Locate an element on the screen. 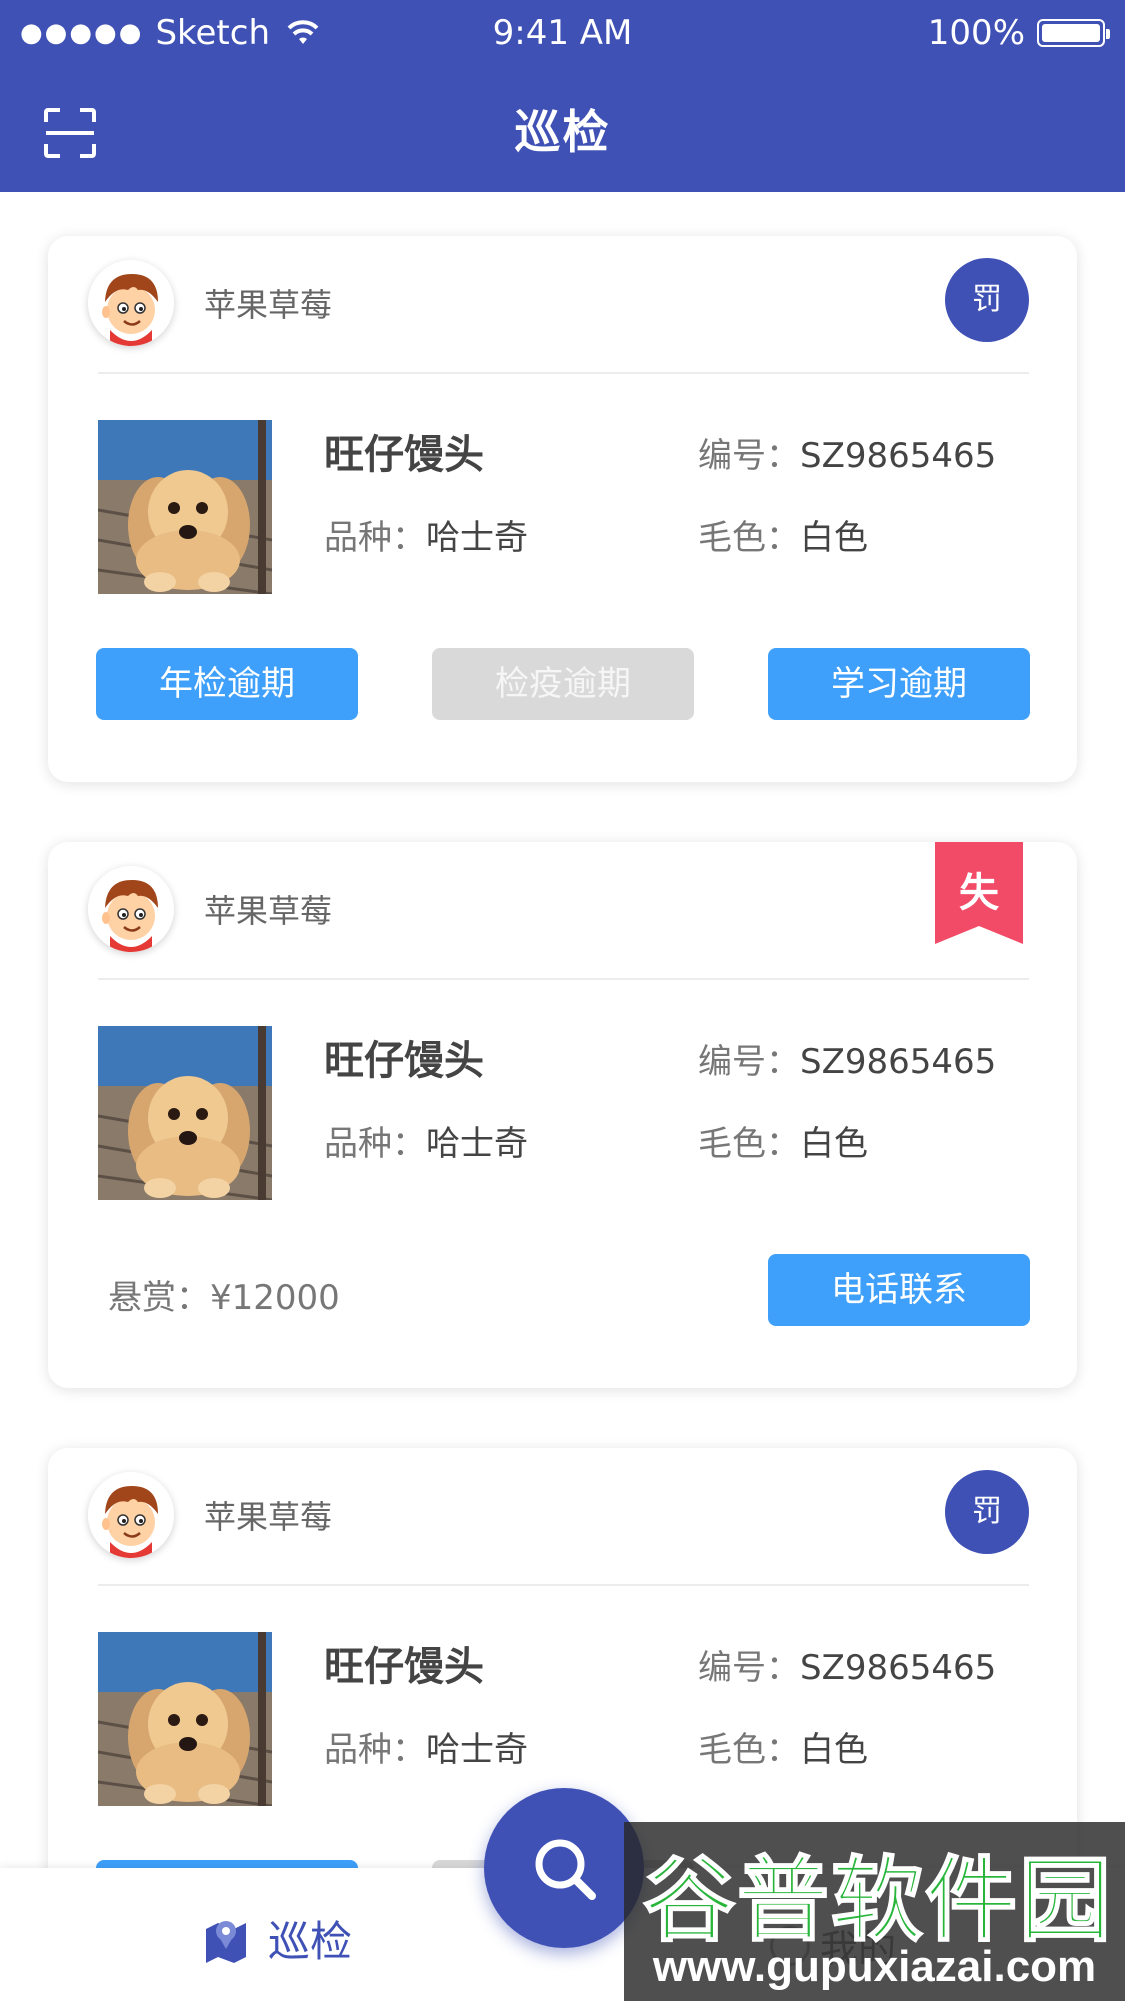  page-title: 巡检 is located at coordinates (562, 132).